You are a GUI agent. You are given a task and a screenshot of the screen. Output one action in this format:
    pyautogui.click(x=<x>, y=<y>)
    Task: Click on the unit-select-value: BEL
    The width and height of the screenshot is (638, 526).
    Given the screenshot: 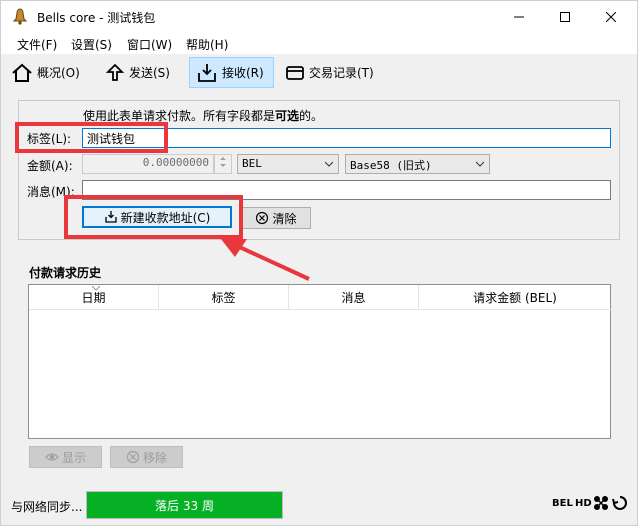 What is the action you would take?
    pyautogui.click(x=252, y=163)
    